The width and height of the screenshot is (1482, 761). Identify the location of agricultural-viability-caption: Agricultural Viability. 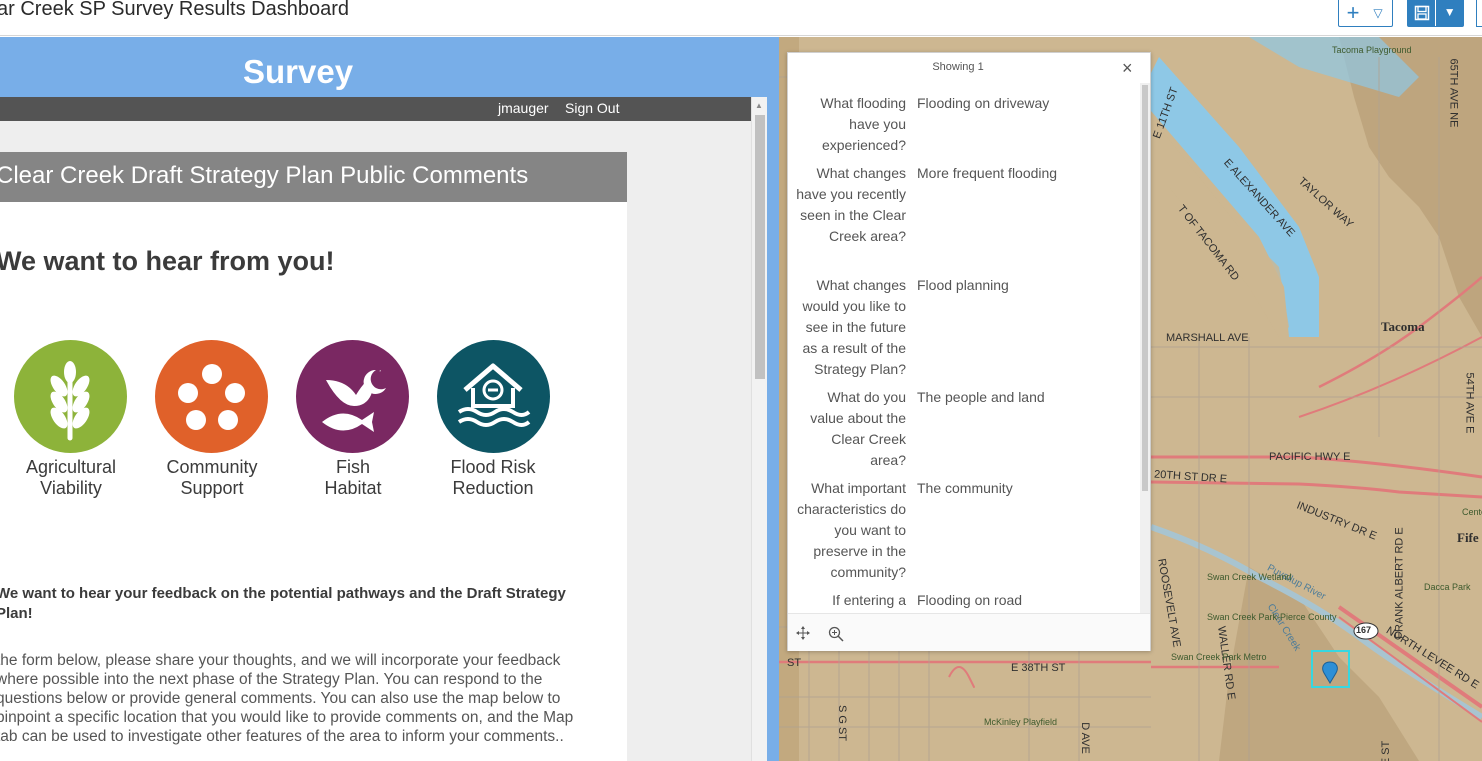
(71, 478).